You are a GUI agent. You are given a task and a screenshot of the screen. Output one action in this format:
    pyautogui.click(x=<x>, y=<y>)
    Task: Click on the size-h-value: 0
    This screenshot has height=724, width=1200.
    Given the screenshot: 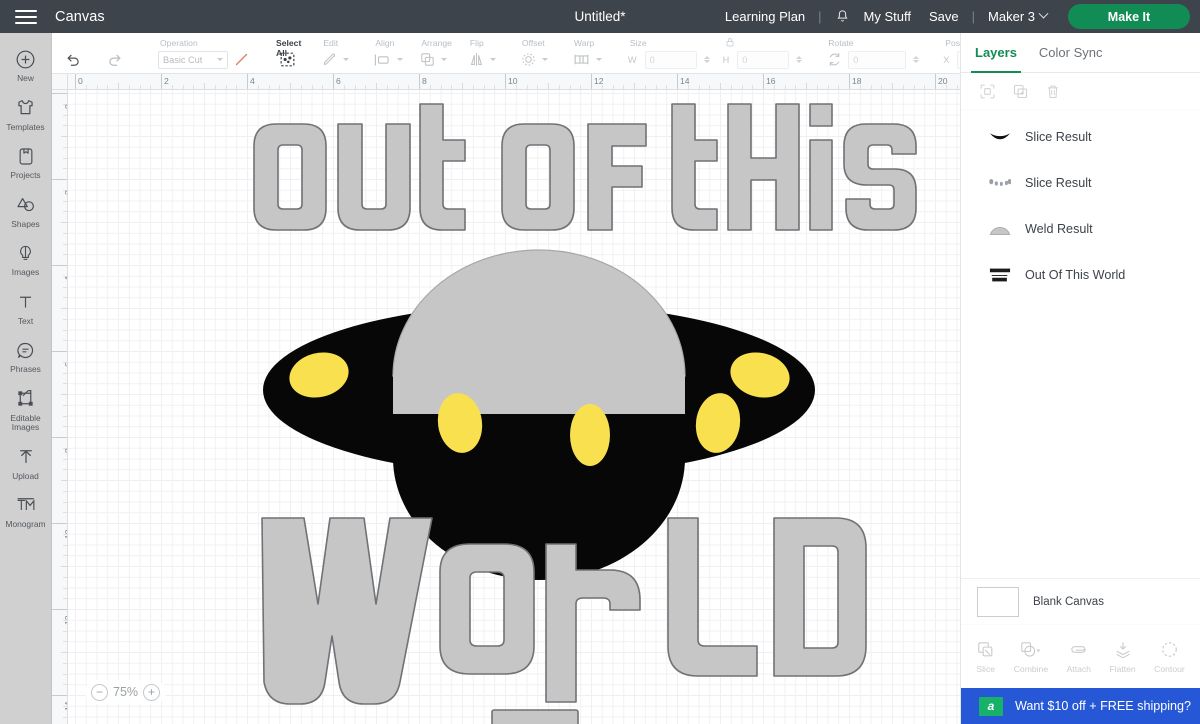 What is the action you would take?
    pyautogui.click(x=745, y=59)
    